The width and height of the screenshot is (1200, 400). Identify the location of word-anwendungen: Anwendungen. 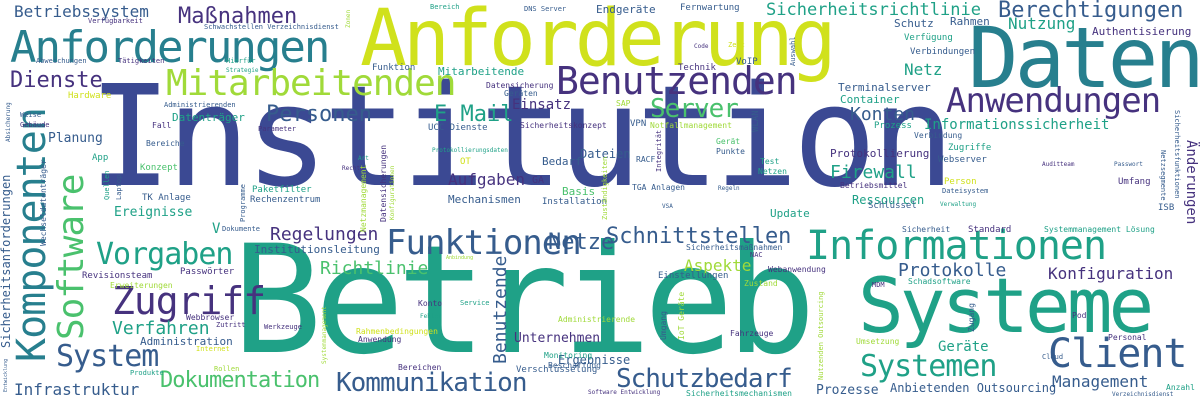
(1053, 101).